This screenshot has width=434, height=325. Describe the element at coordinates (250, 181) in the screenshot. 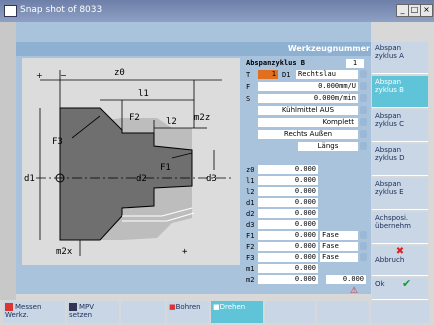

I see `param-label: l1` at that location.